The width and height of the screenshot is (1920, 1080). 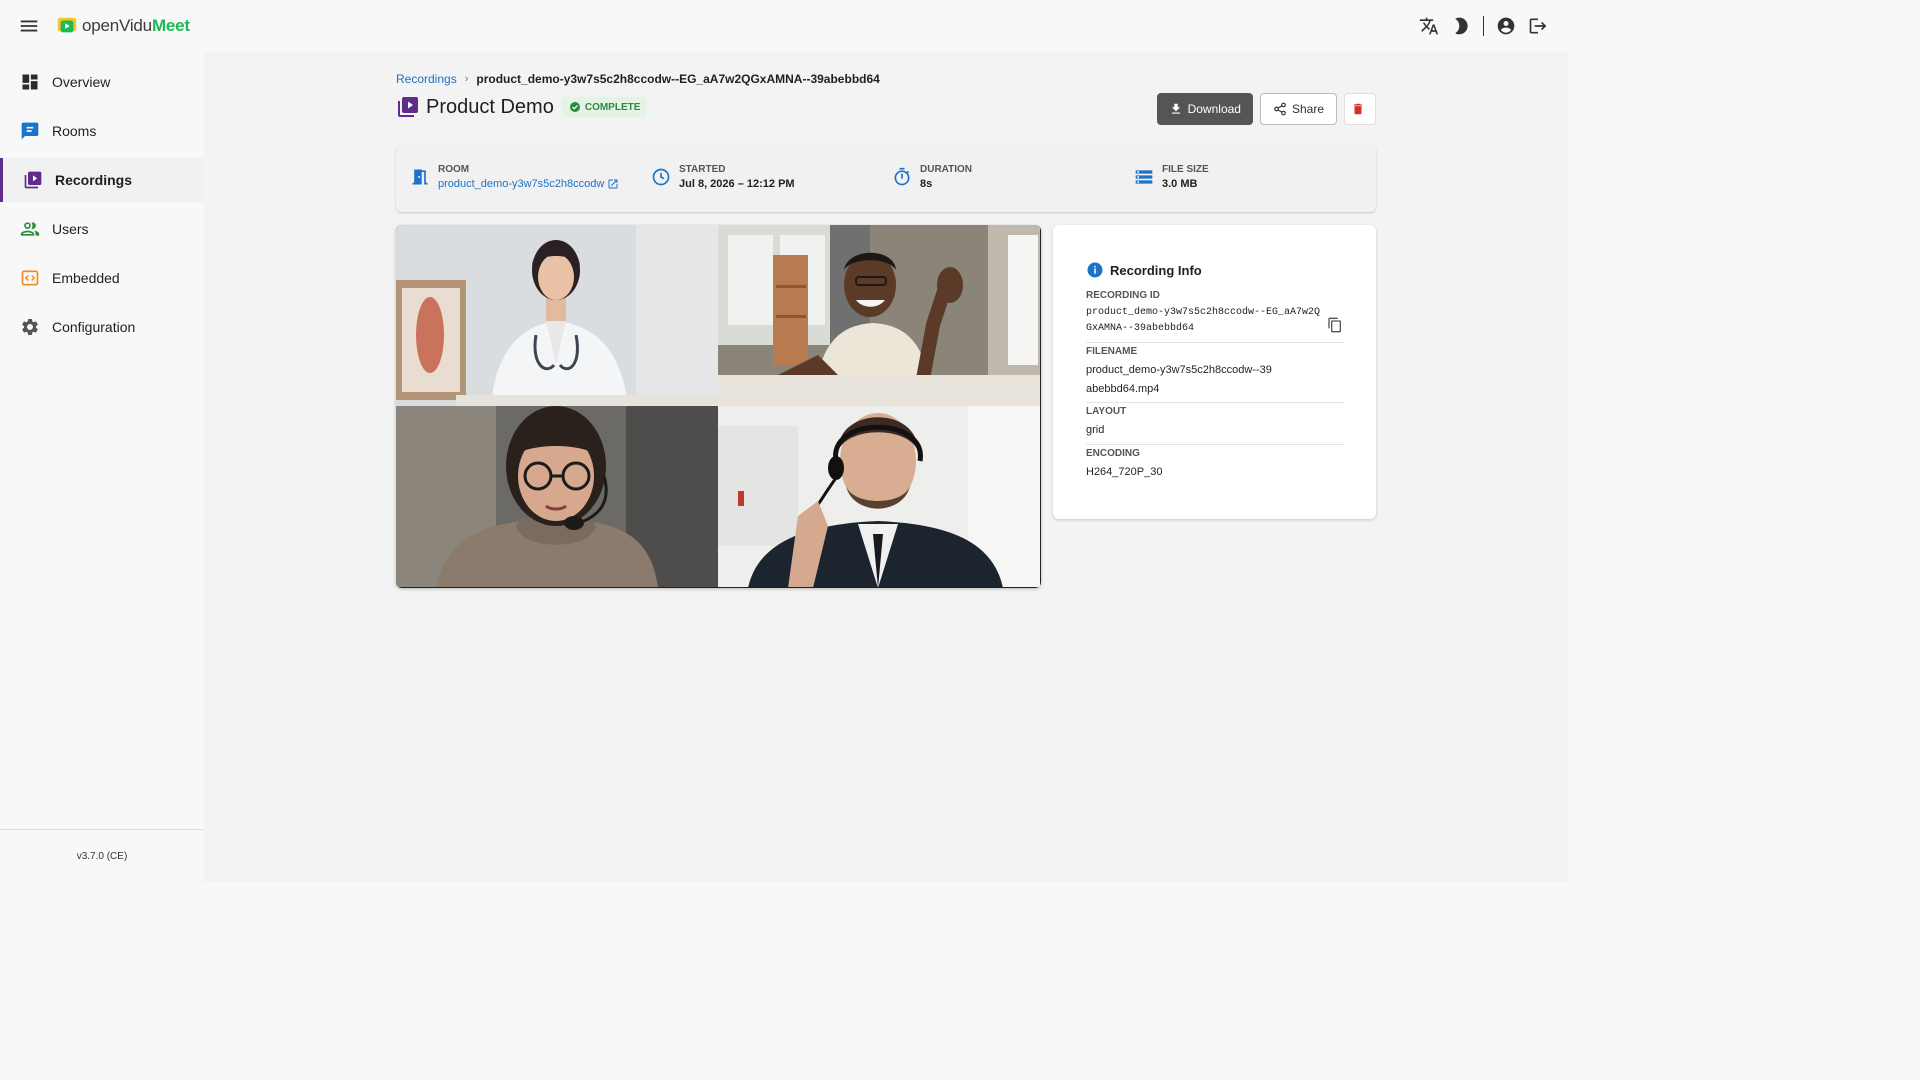 I want to click on translate-icon, so click(x=1429, y=26).